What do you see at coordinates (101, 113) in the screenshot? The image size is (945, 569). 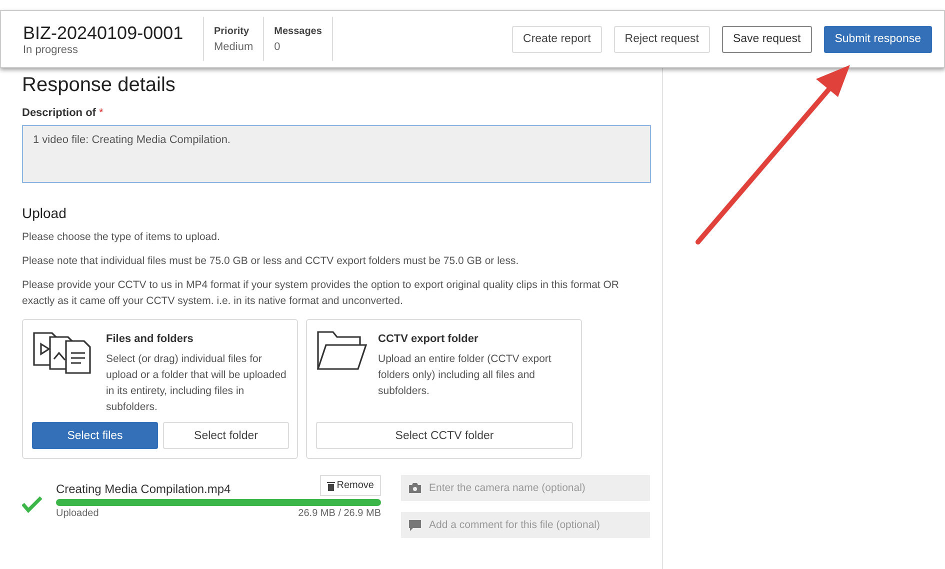 I see `required-mark: *` at bounding box center [101, 113].